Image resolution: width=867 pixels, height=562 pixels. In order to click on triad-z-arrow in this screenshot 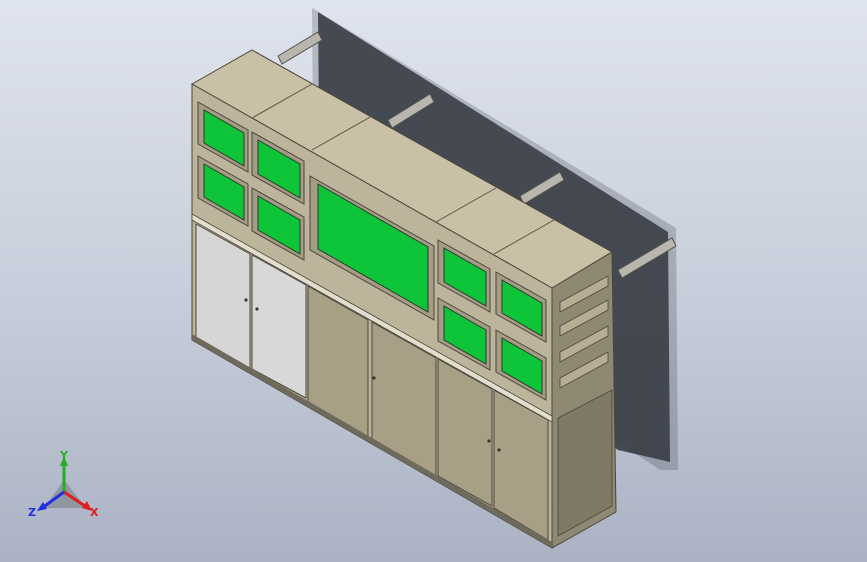, I will do `click(42, 506)`.